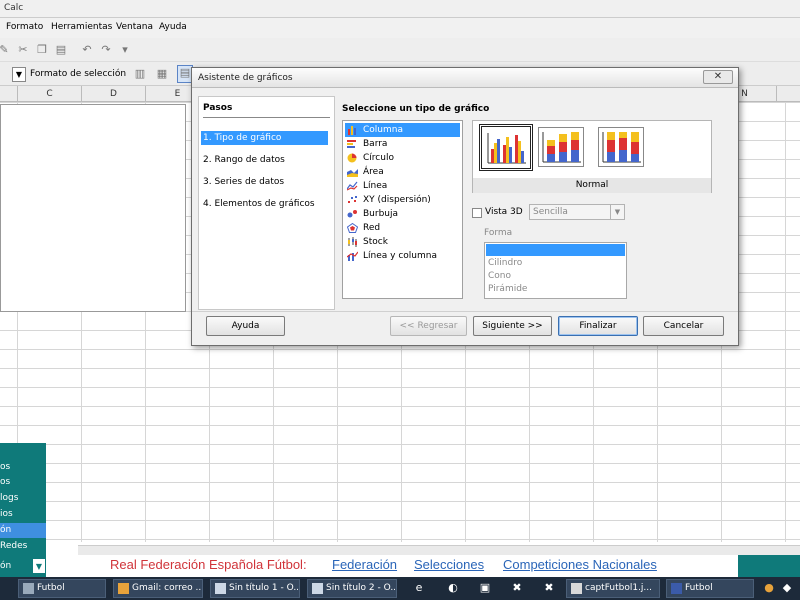 The image size is (800, 600). What do you see at coordinates (134, 27) in the screenshot?
I see `menu-ventana: Ventana` at bounding box center [134, 27].